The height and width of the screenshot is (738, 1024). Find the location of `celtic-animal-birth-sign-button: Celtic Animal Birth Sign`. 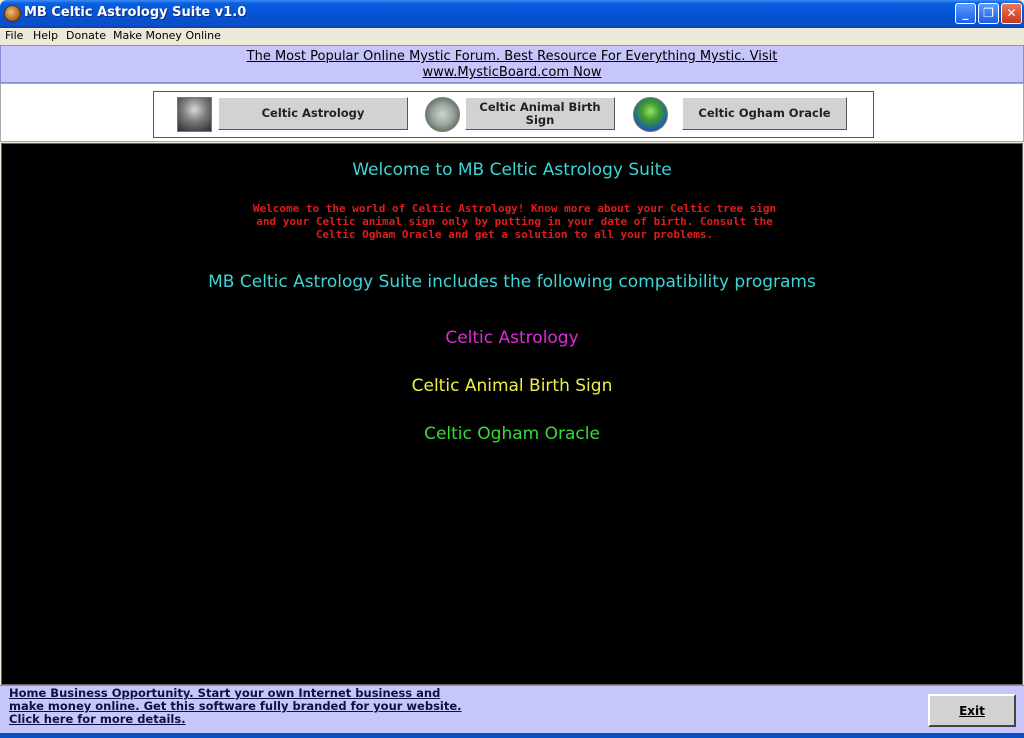

celtic-animal-birth-sign-button: Celtic Animal Birth Sign is located at coordinates (540, 113).